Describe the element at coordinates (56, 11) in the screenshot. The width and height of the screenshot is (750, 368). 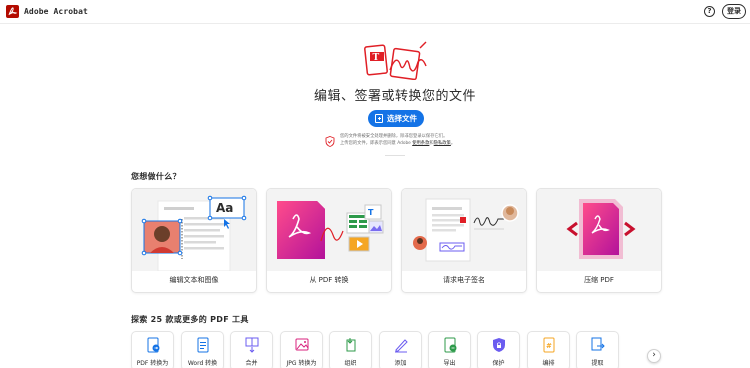
I see `app-name: Adobe Acrobat` at that location.